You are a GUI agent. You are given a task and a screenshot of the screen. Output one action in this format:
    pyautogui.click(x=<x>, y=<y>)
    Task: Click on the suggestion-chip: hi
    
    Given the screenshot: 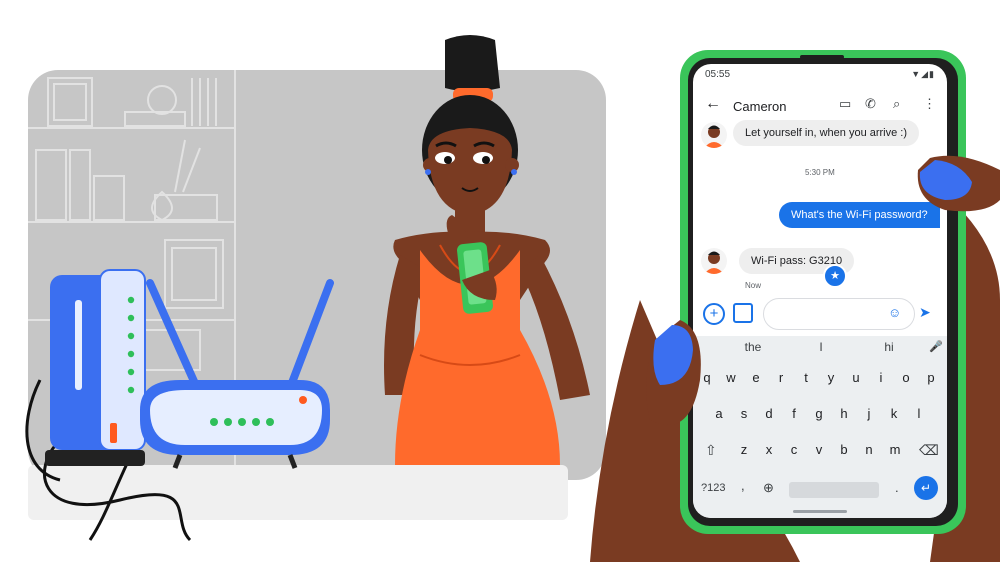 What is the action you would take?
    pyautogui.click(x=889, y=349)
    